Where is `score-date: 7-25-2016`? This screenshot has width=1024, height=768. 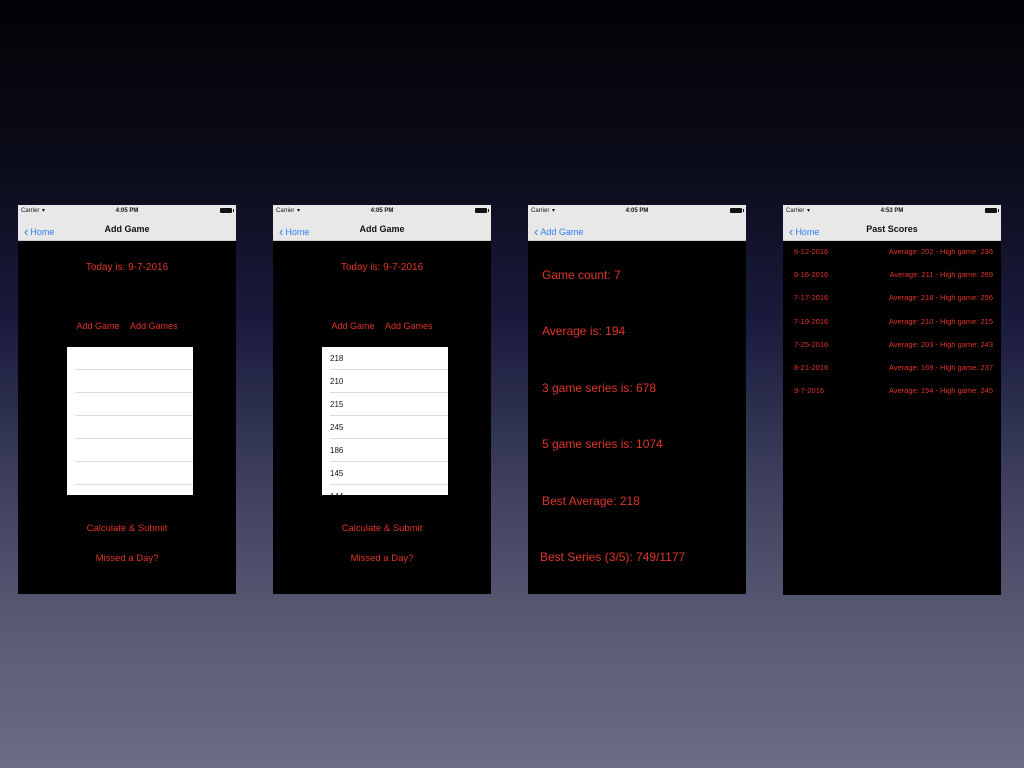 score-date: 7-25-2016 is located at coordinates (811, 344).